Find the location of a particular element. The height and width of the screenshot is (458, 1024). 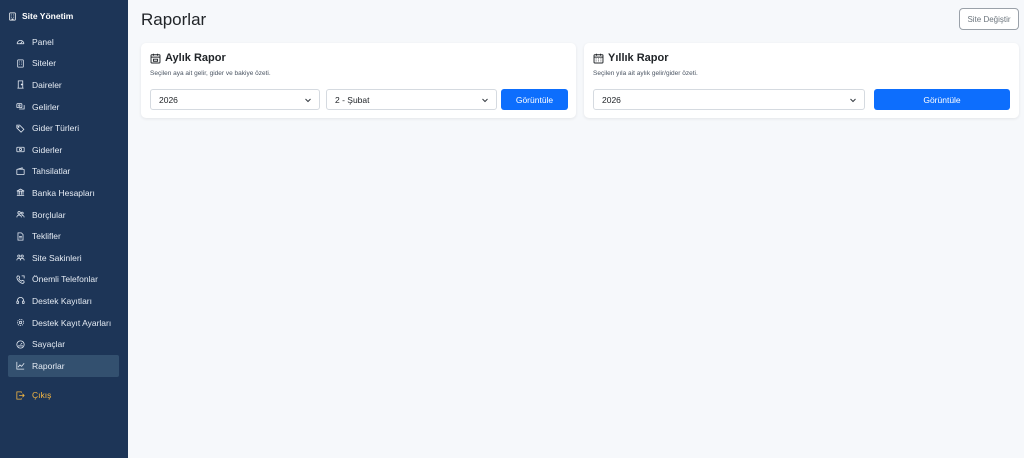

sidebar-item-tahsilatlar: Tahsilatlar is located at coordinates (63, 172).